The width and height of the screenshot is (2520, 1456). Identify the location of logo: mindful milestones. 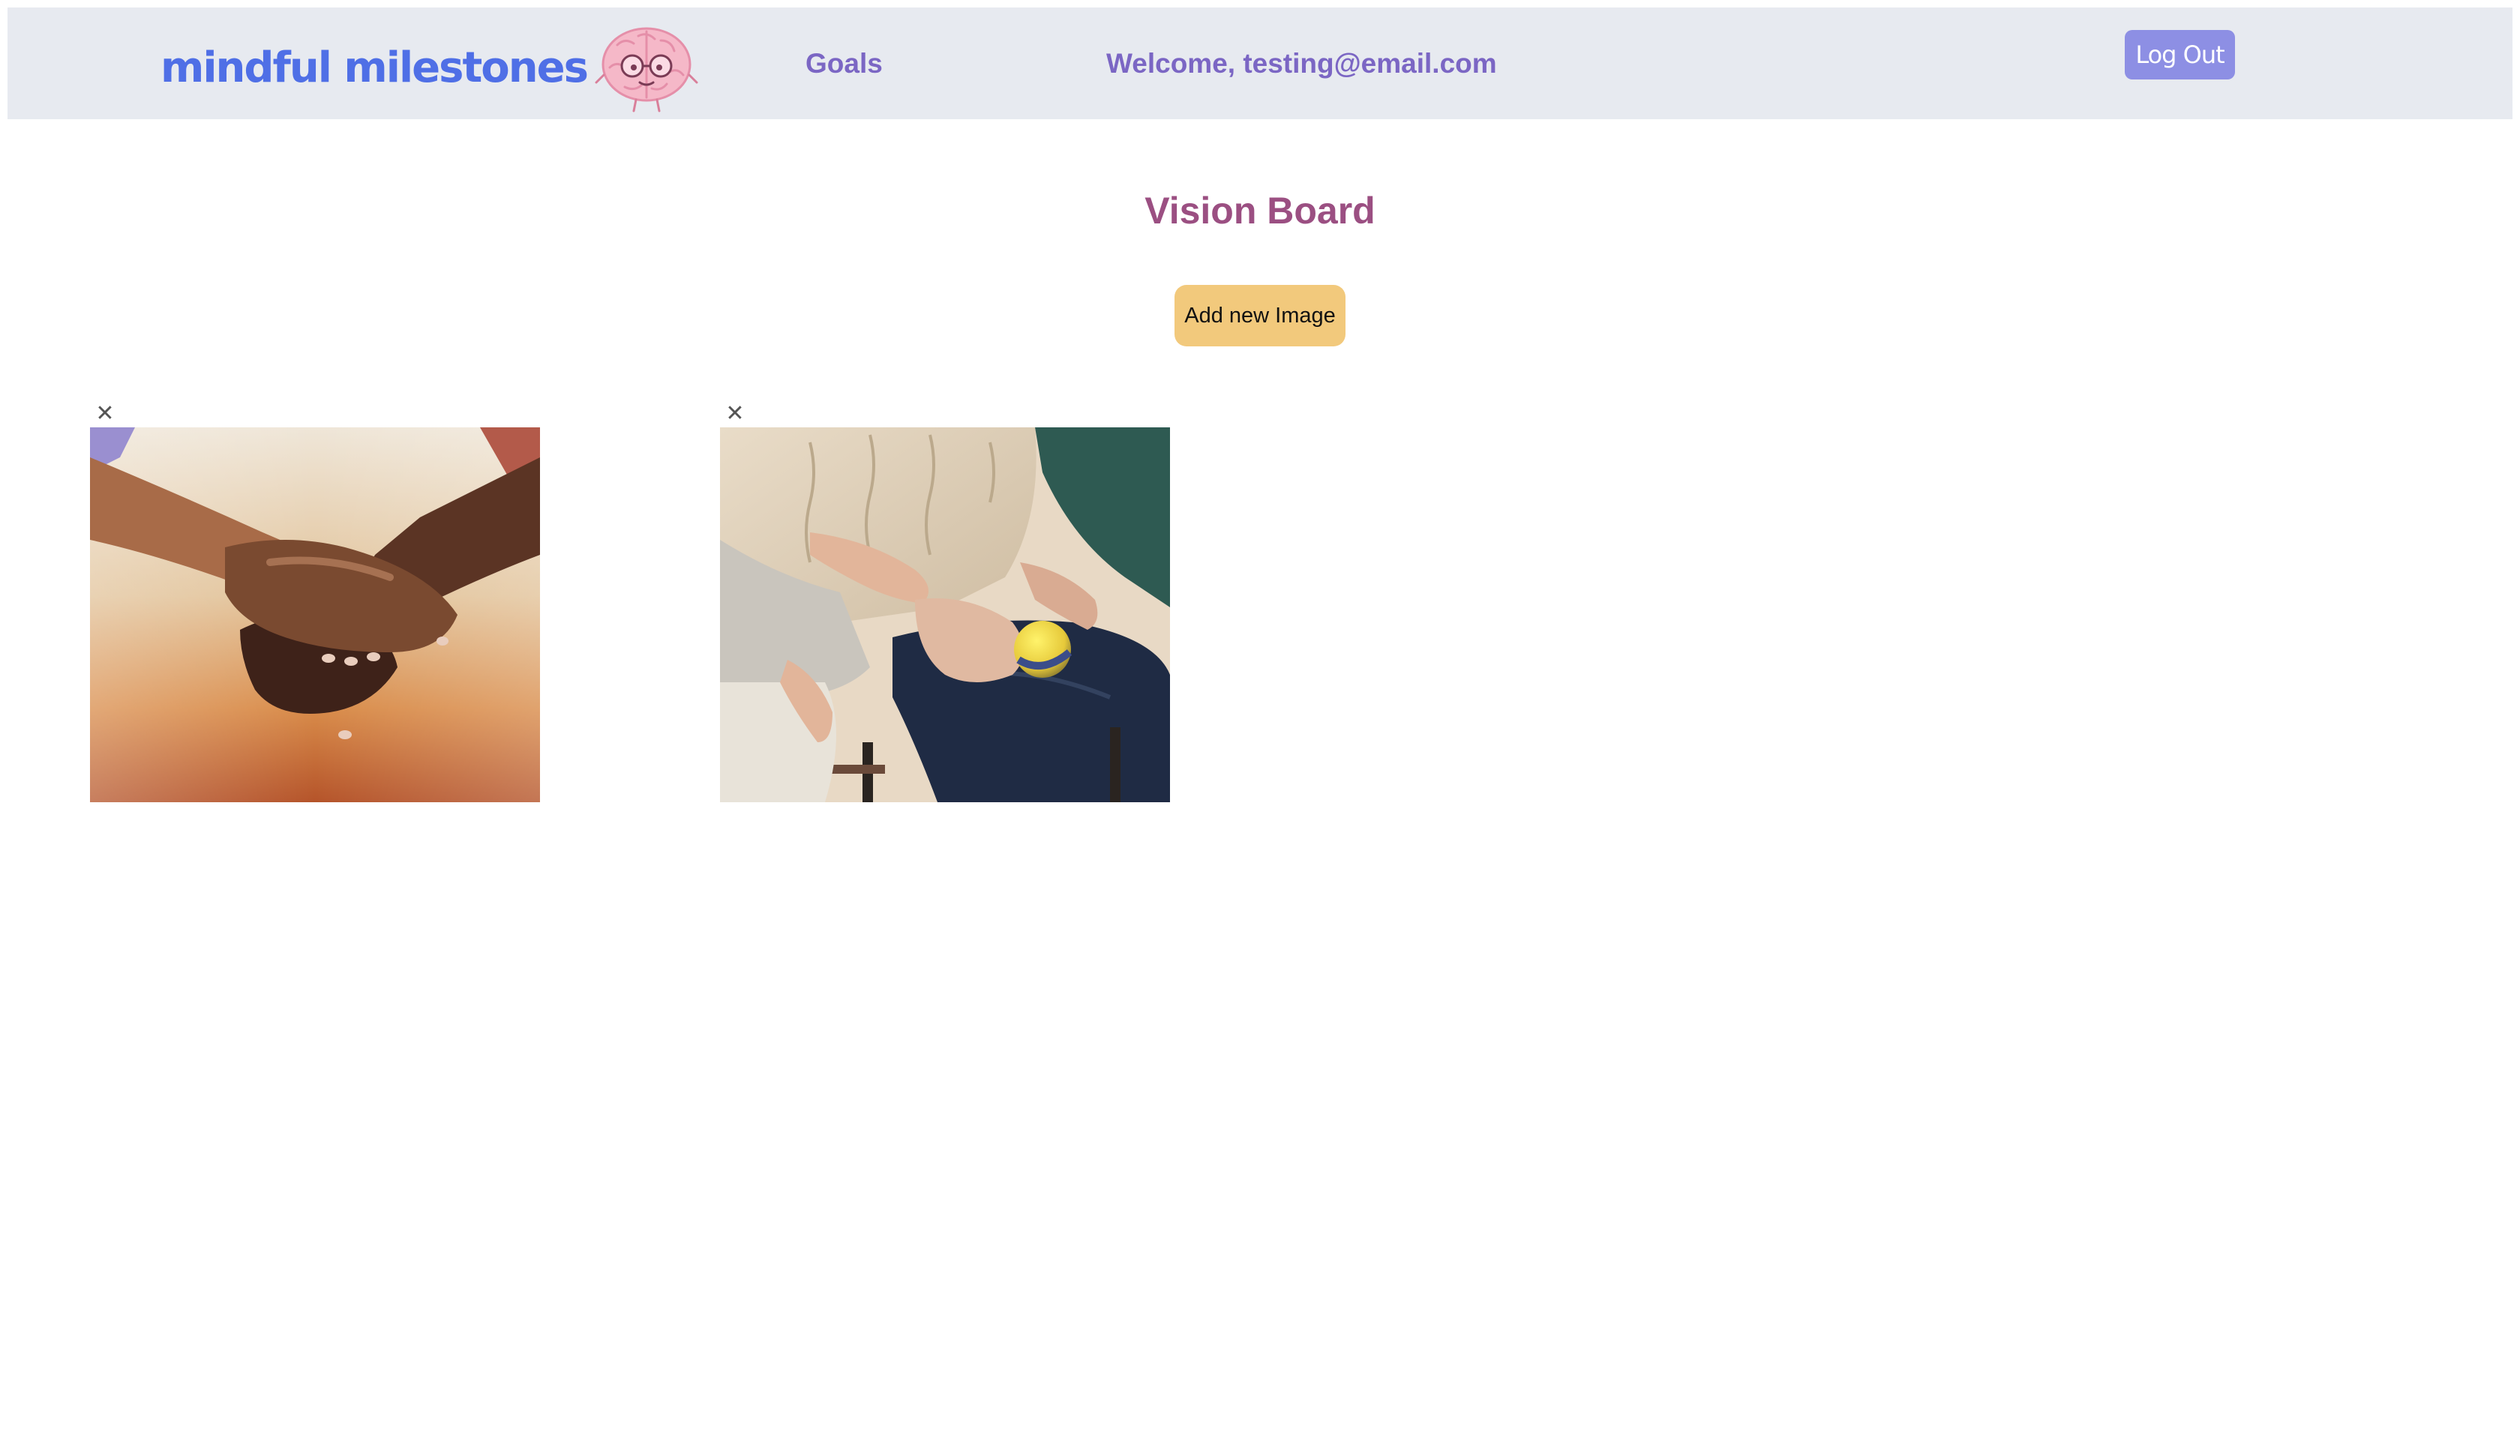
(429, 67).